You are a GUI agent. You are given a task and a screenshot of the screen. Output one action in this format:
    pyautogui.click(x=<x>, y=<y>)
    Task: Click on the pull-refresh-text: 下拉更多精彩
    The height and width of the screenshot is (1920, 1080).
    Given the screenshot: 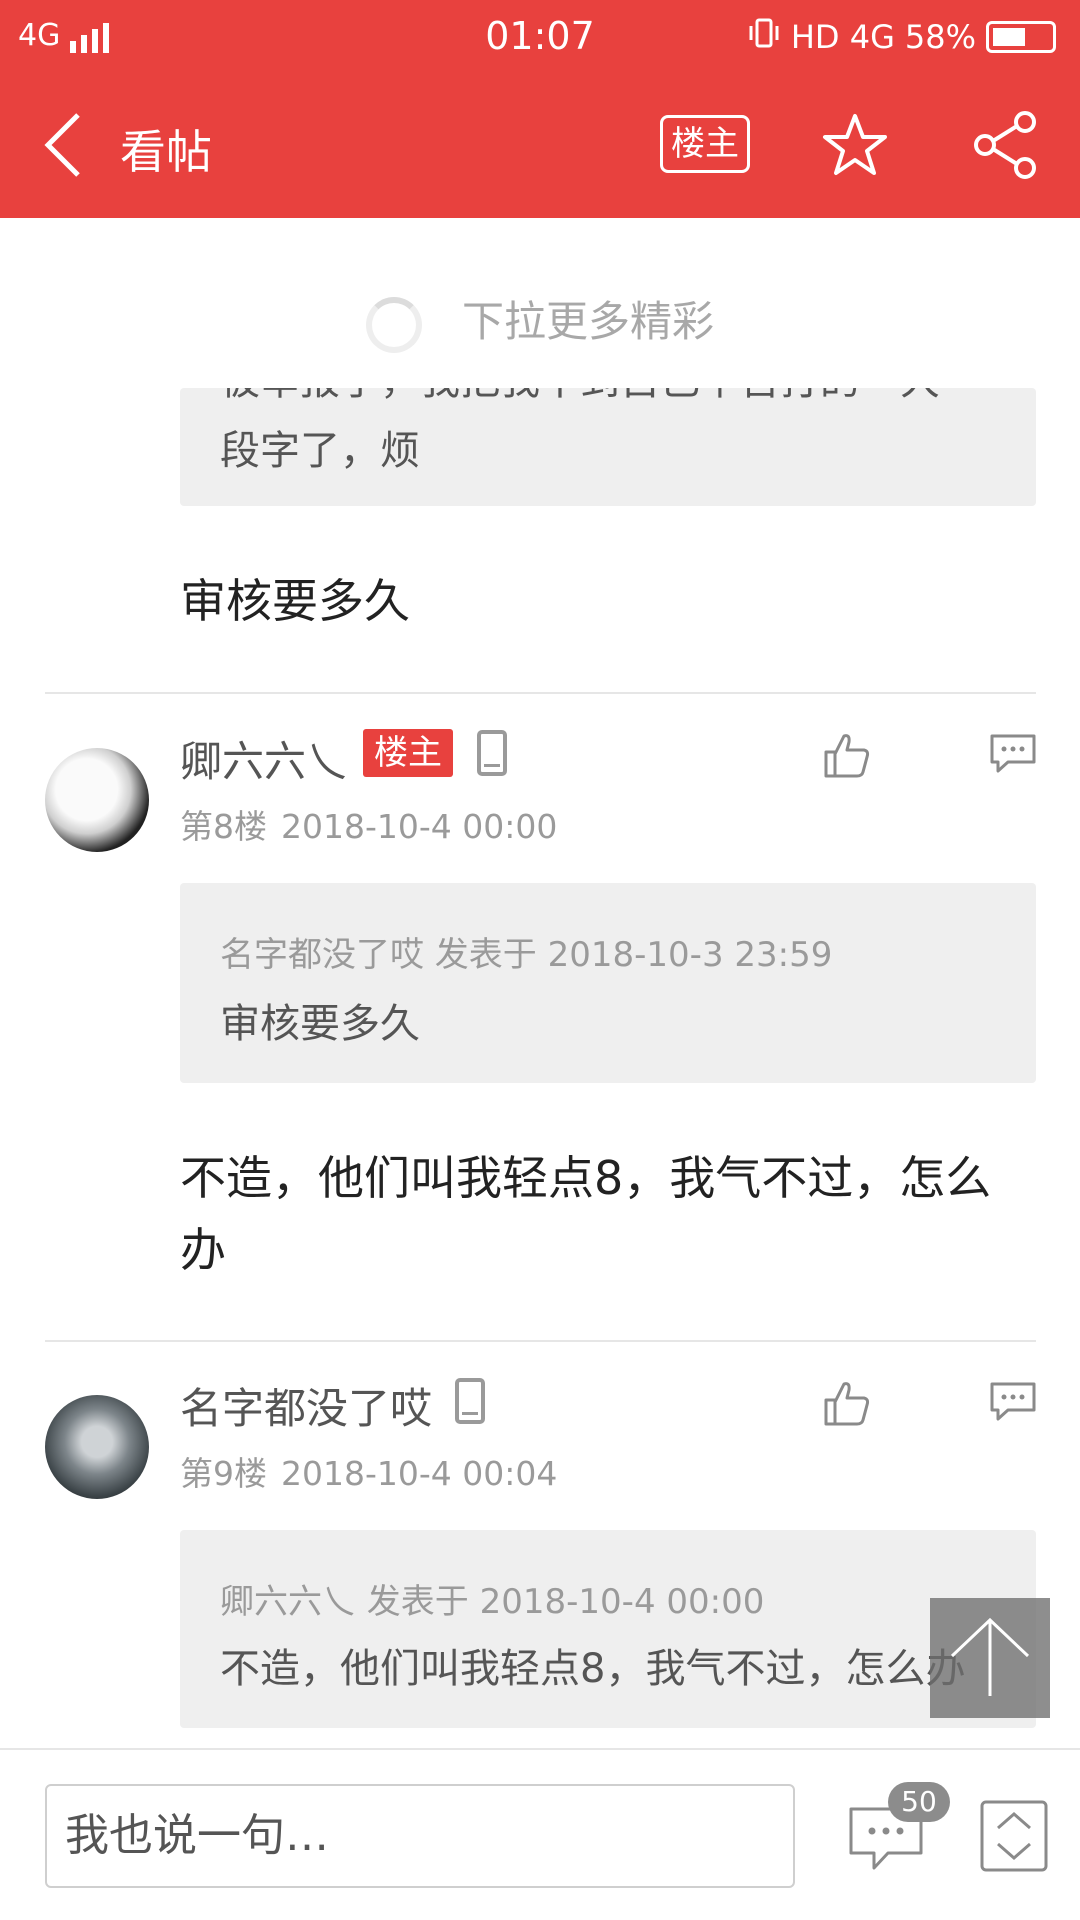 What is the action you would take?
    pyautogui.click(x=587, y=321)
    